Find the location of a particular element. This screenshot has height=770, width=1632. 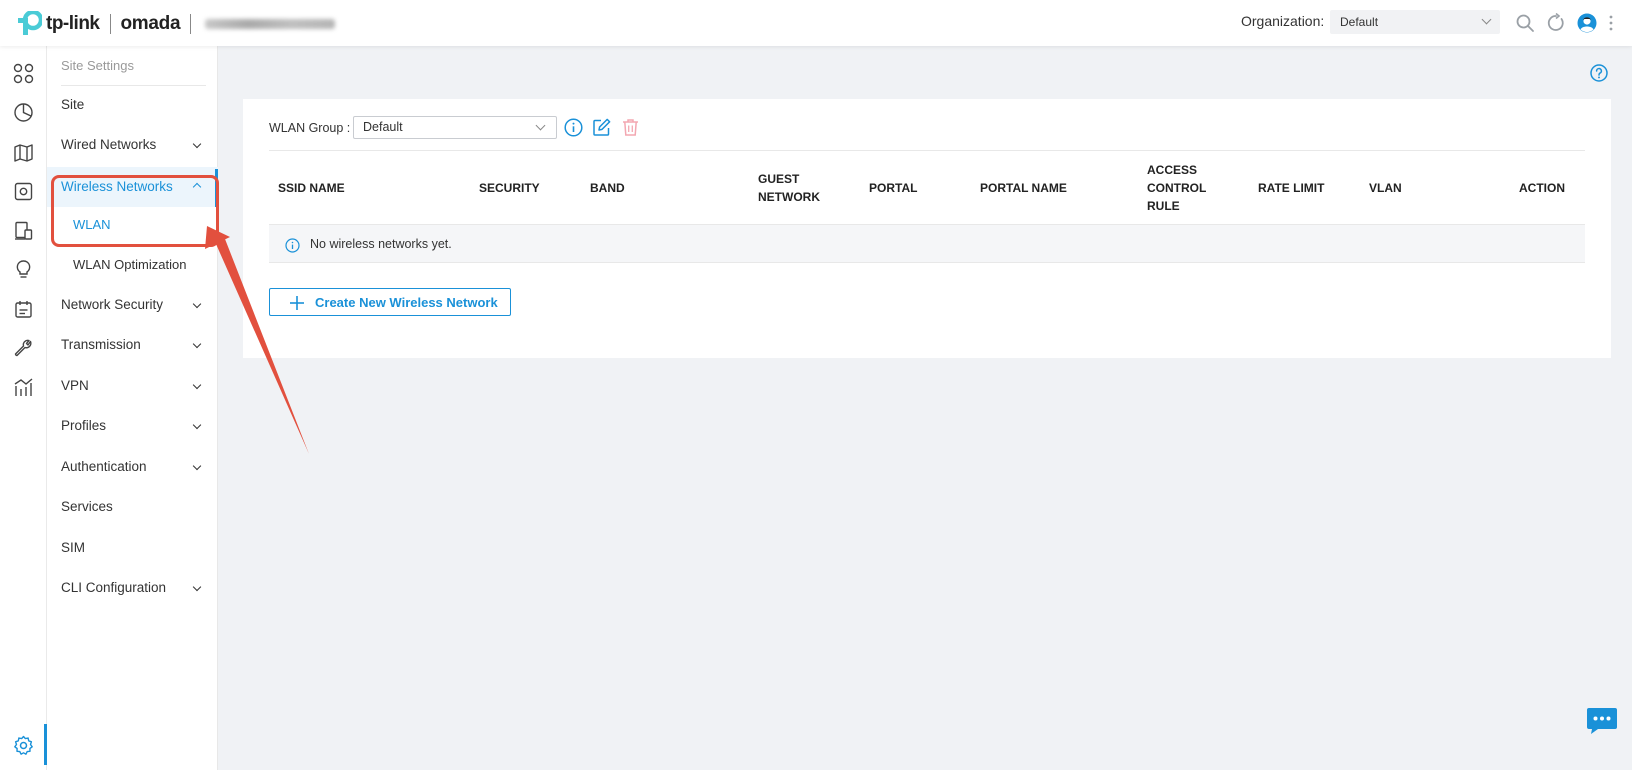

create-button-label: Create New Wireless Network is located at coordinates (406, 302).